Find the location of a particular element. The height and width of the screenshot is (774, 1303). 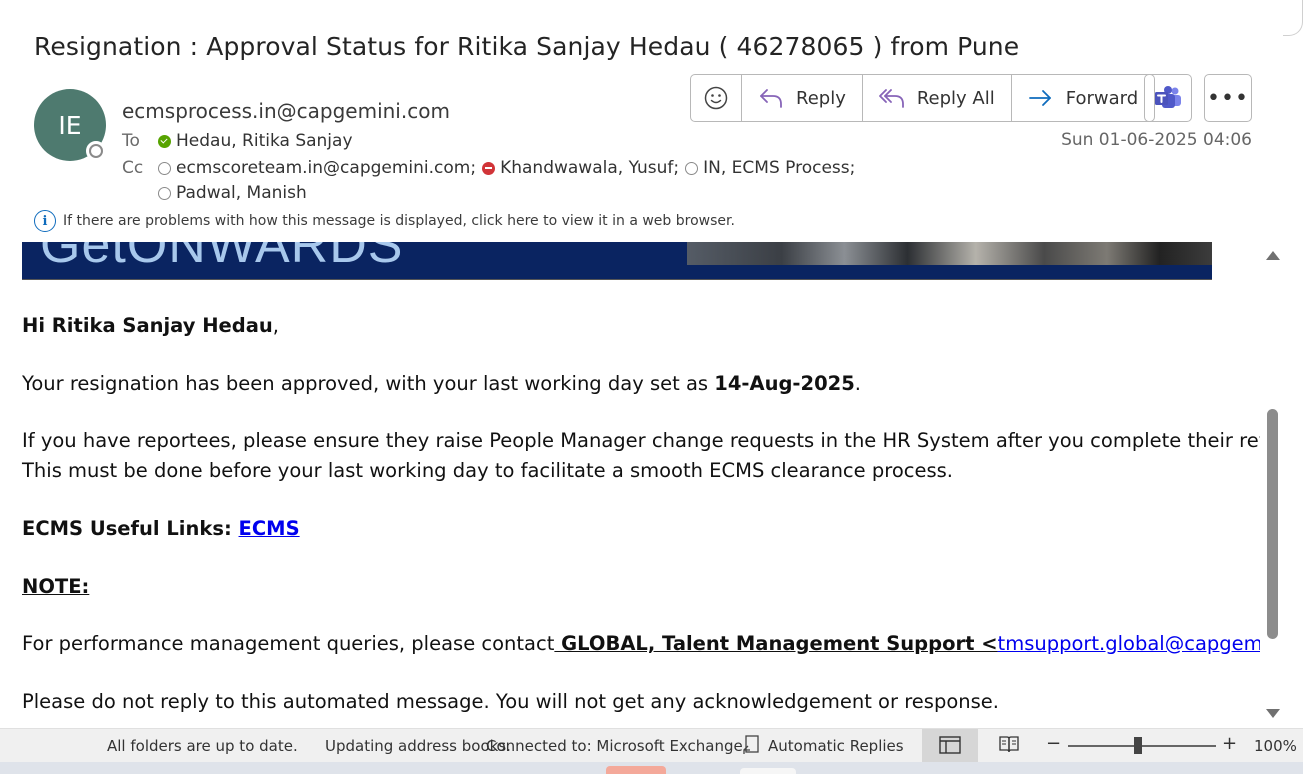

vertical-scrollbar is located at coordinates (1273, 485).